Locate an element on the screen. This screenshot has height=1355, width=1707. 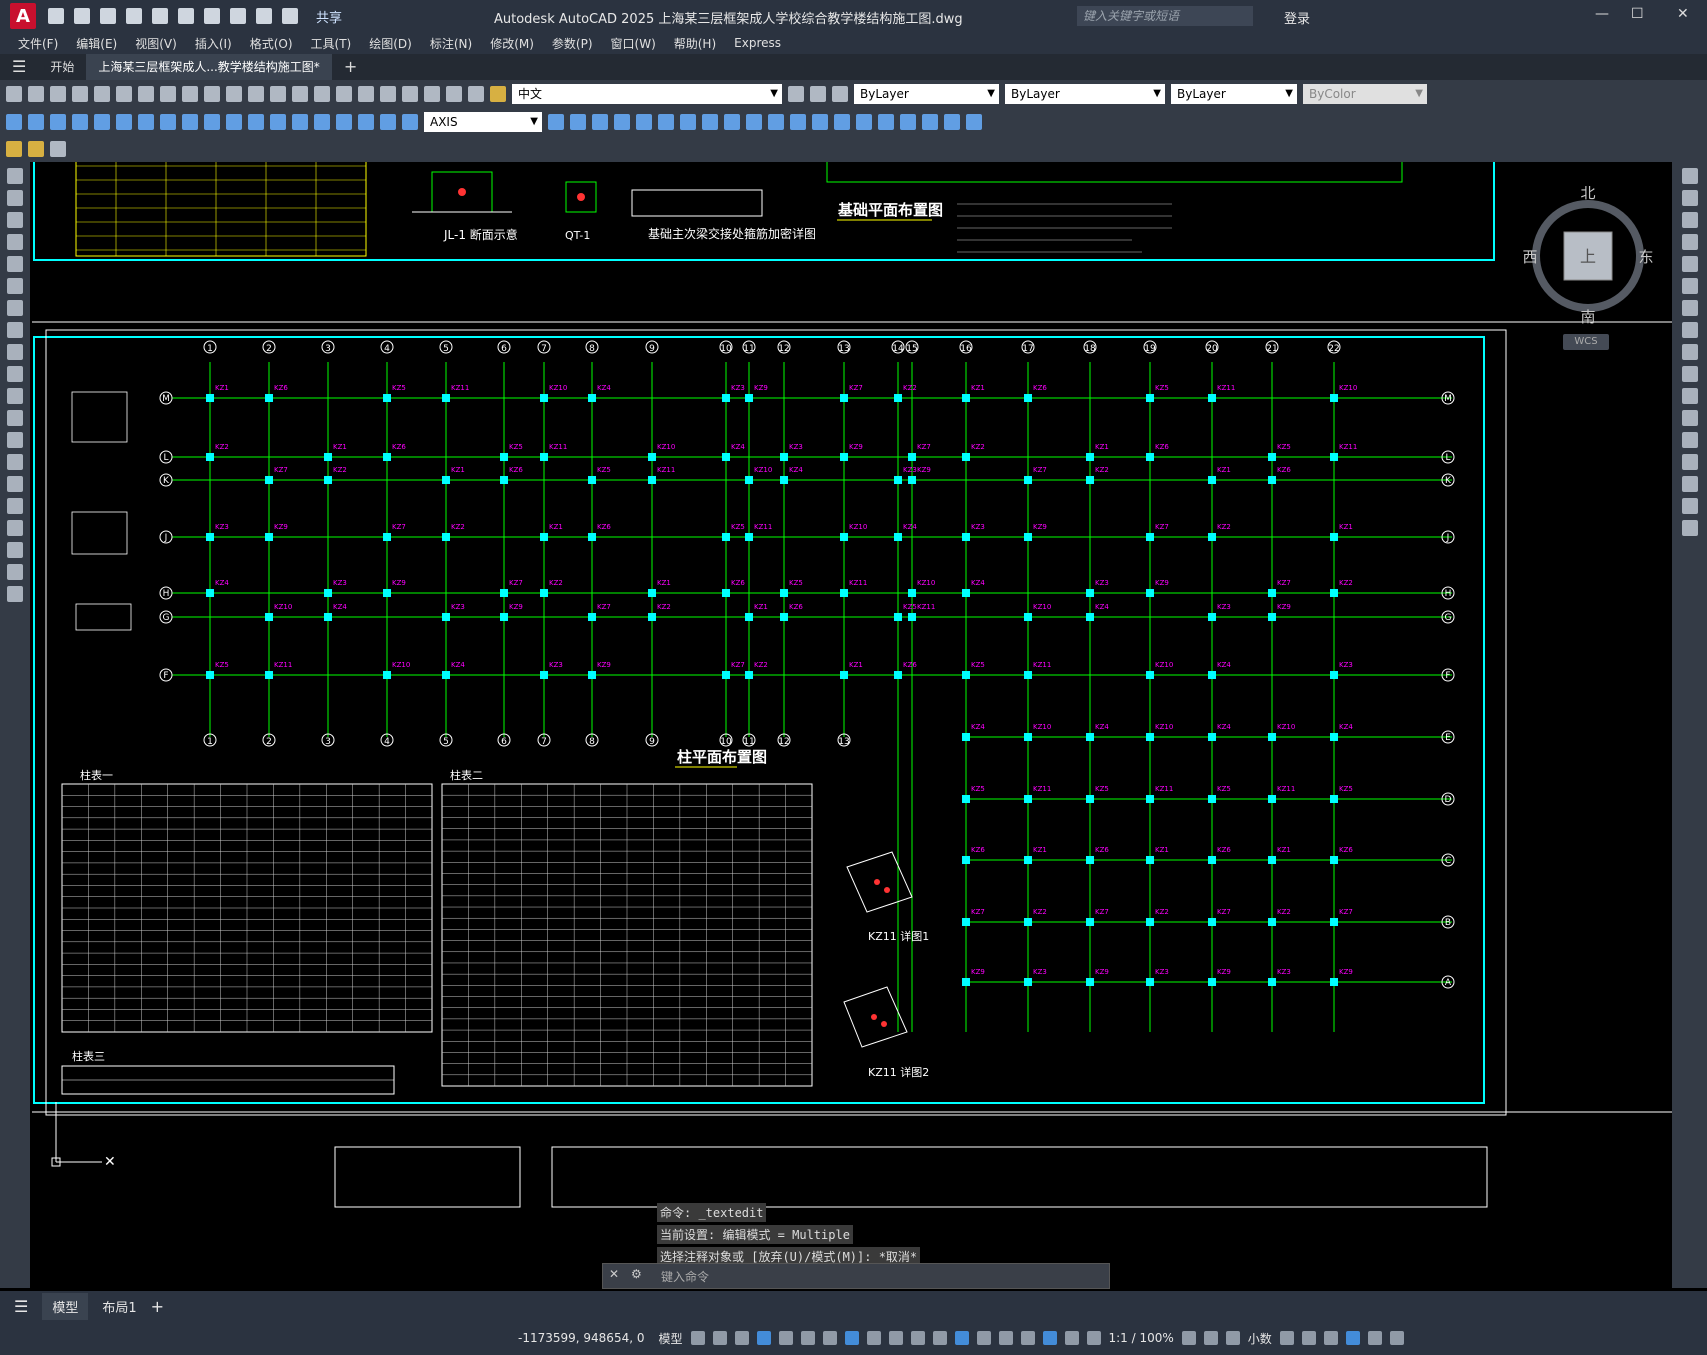
tab-drawing: 上海某三层框架成人...教学楼结构施工图* is located at coordinates (209, 67).